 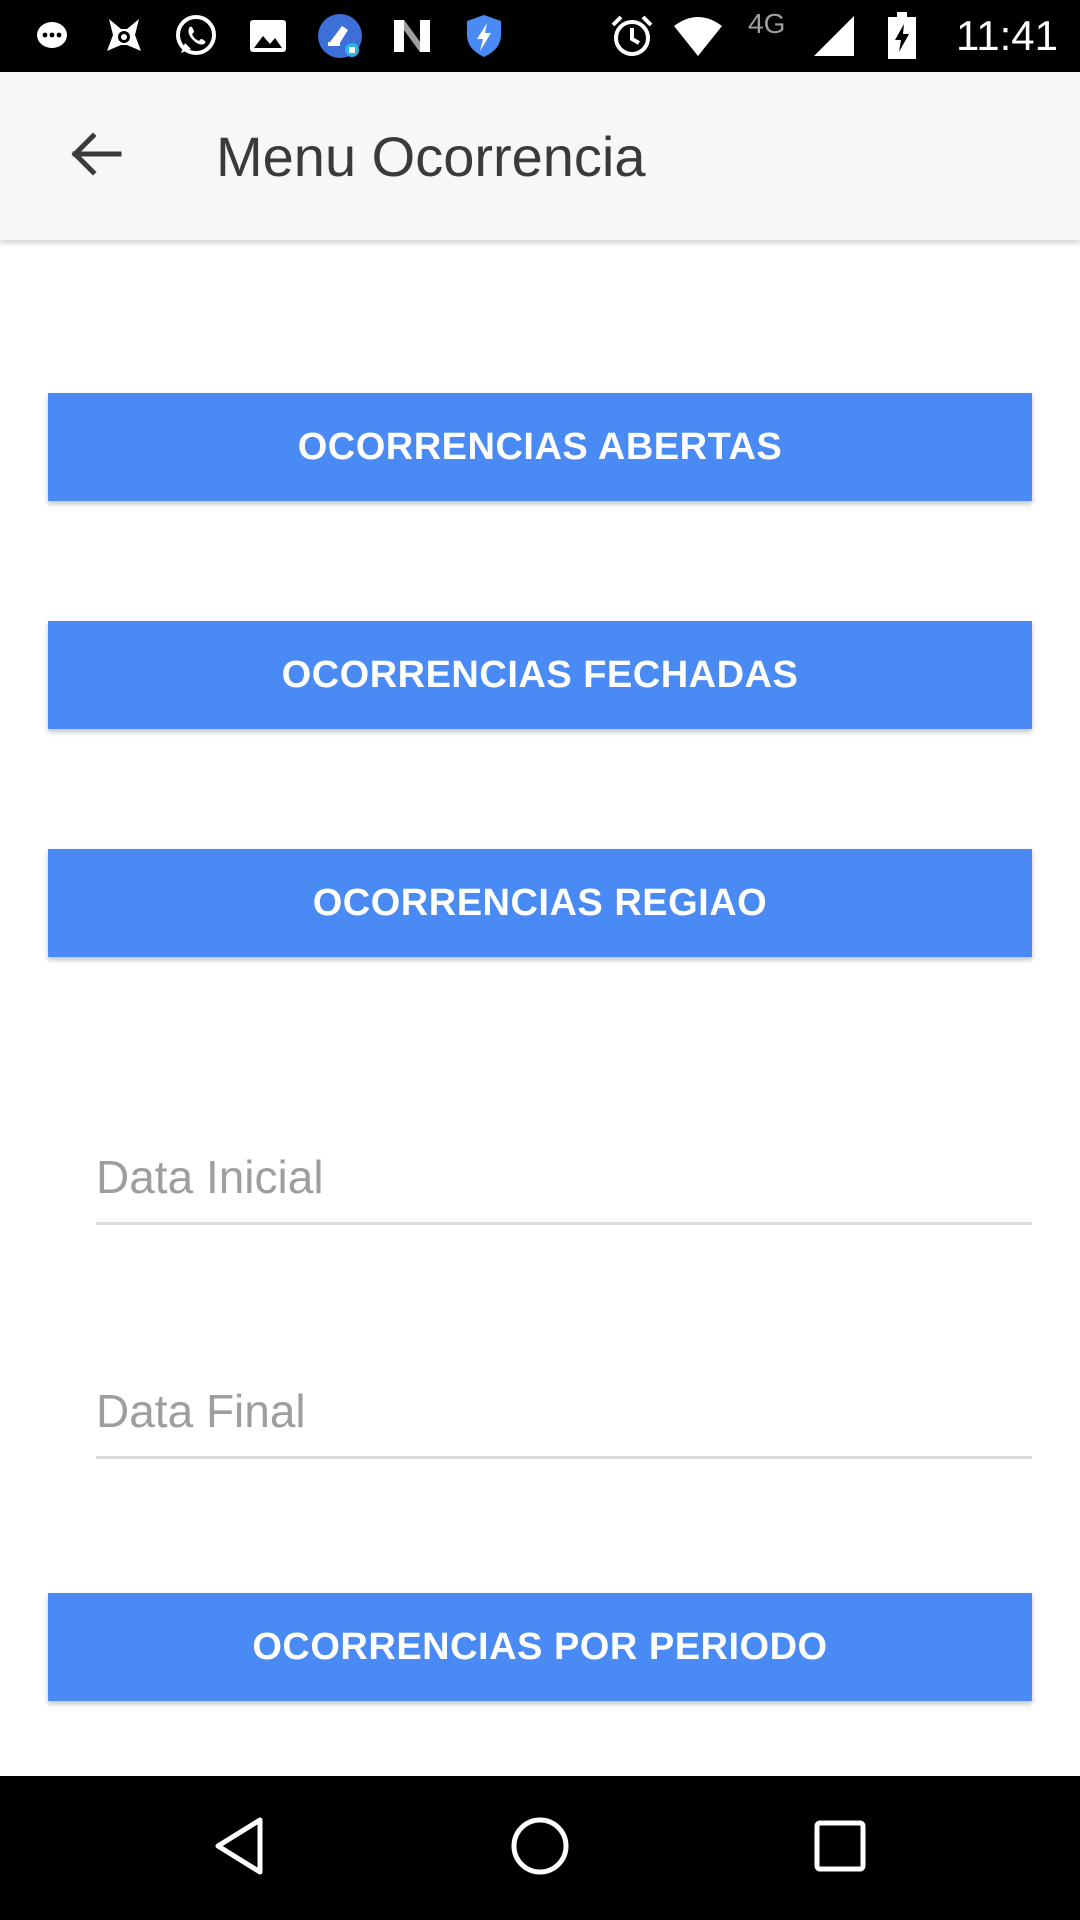 I want to click on ocorrencias-regiao-button: OCORRENCIAS REGIAO, so click(x=540, y=903).